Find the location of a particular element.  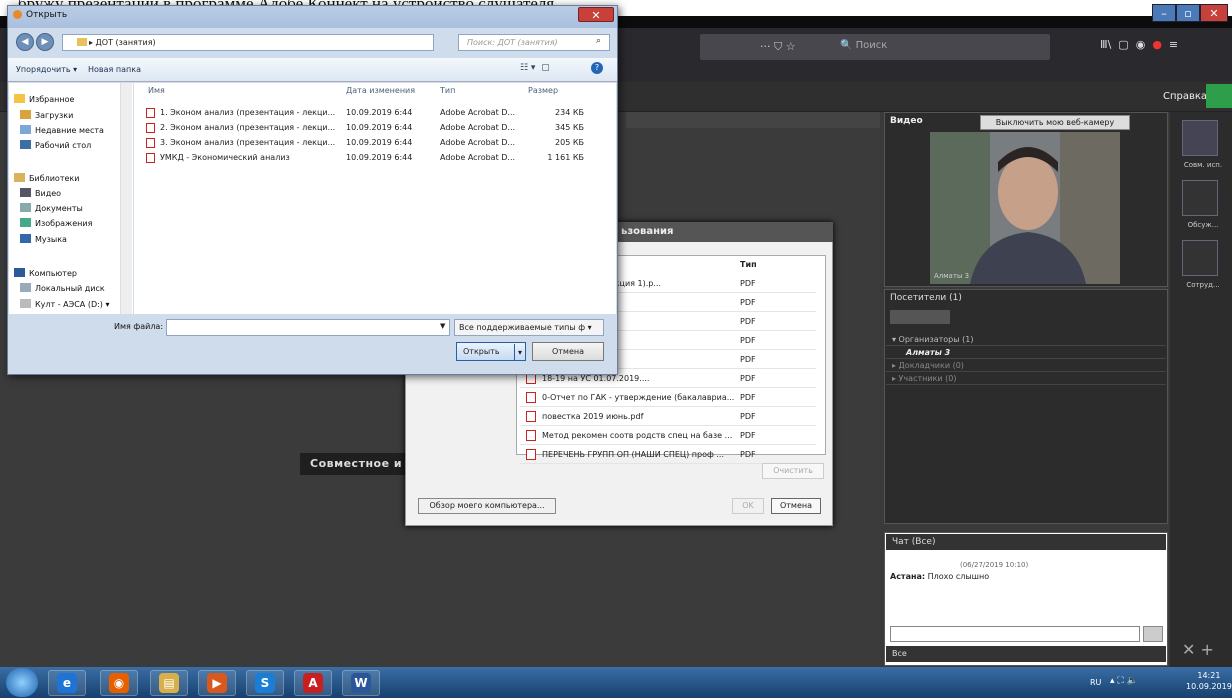

file-date: 10.09.2019 6:44 is located at coordinates (379, 127).